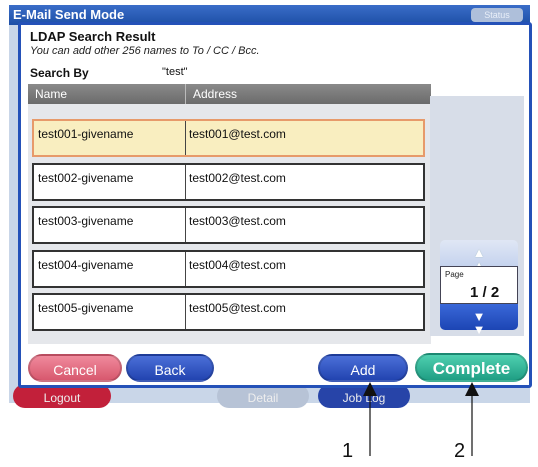 The image size is (538, 467). I want to click on column-header-address: Address, so click(215, 94).